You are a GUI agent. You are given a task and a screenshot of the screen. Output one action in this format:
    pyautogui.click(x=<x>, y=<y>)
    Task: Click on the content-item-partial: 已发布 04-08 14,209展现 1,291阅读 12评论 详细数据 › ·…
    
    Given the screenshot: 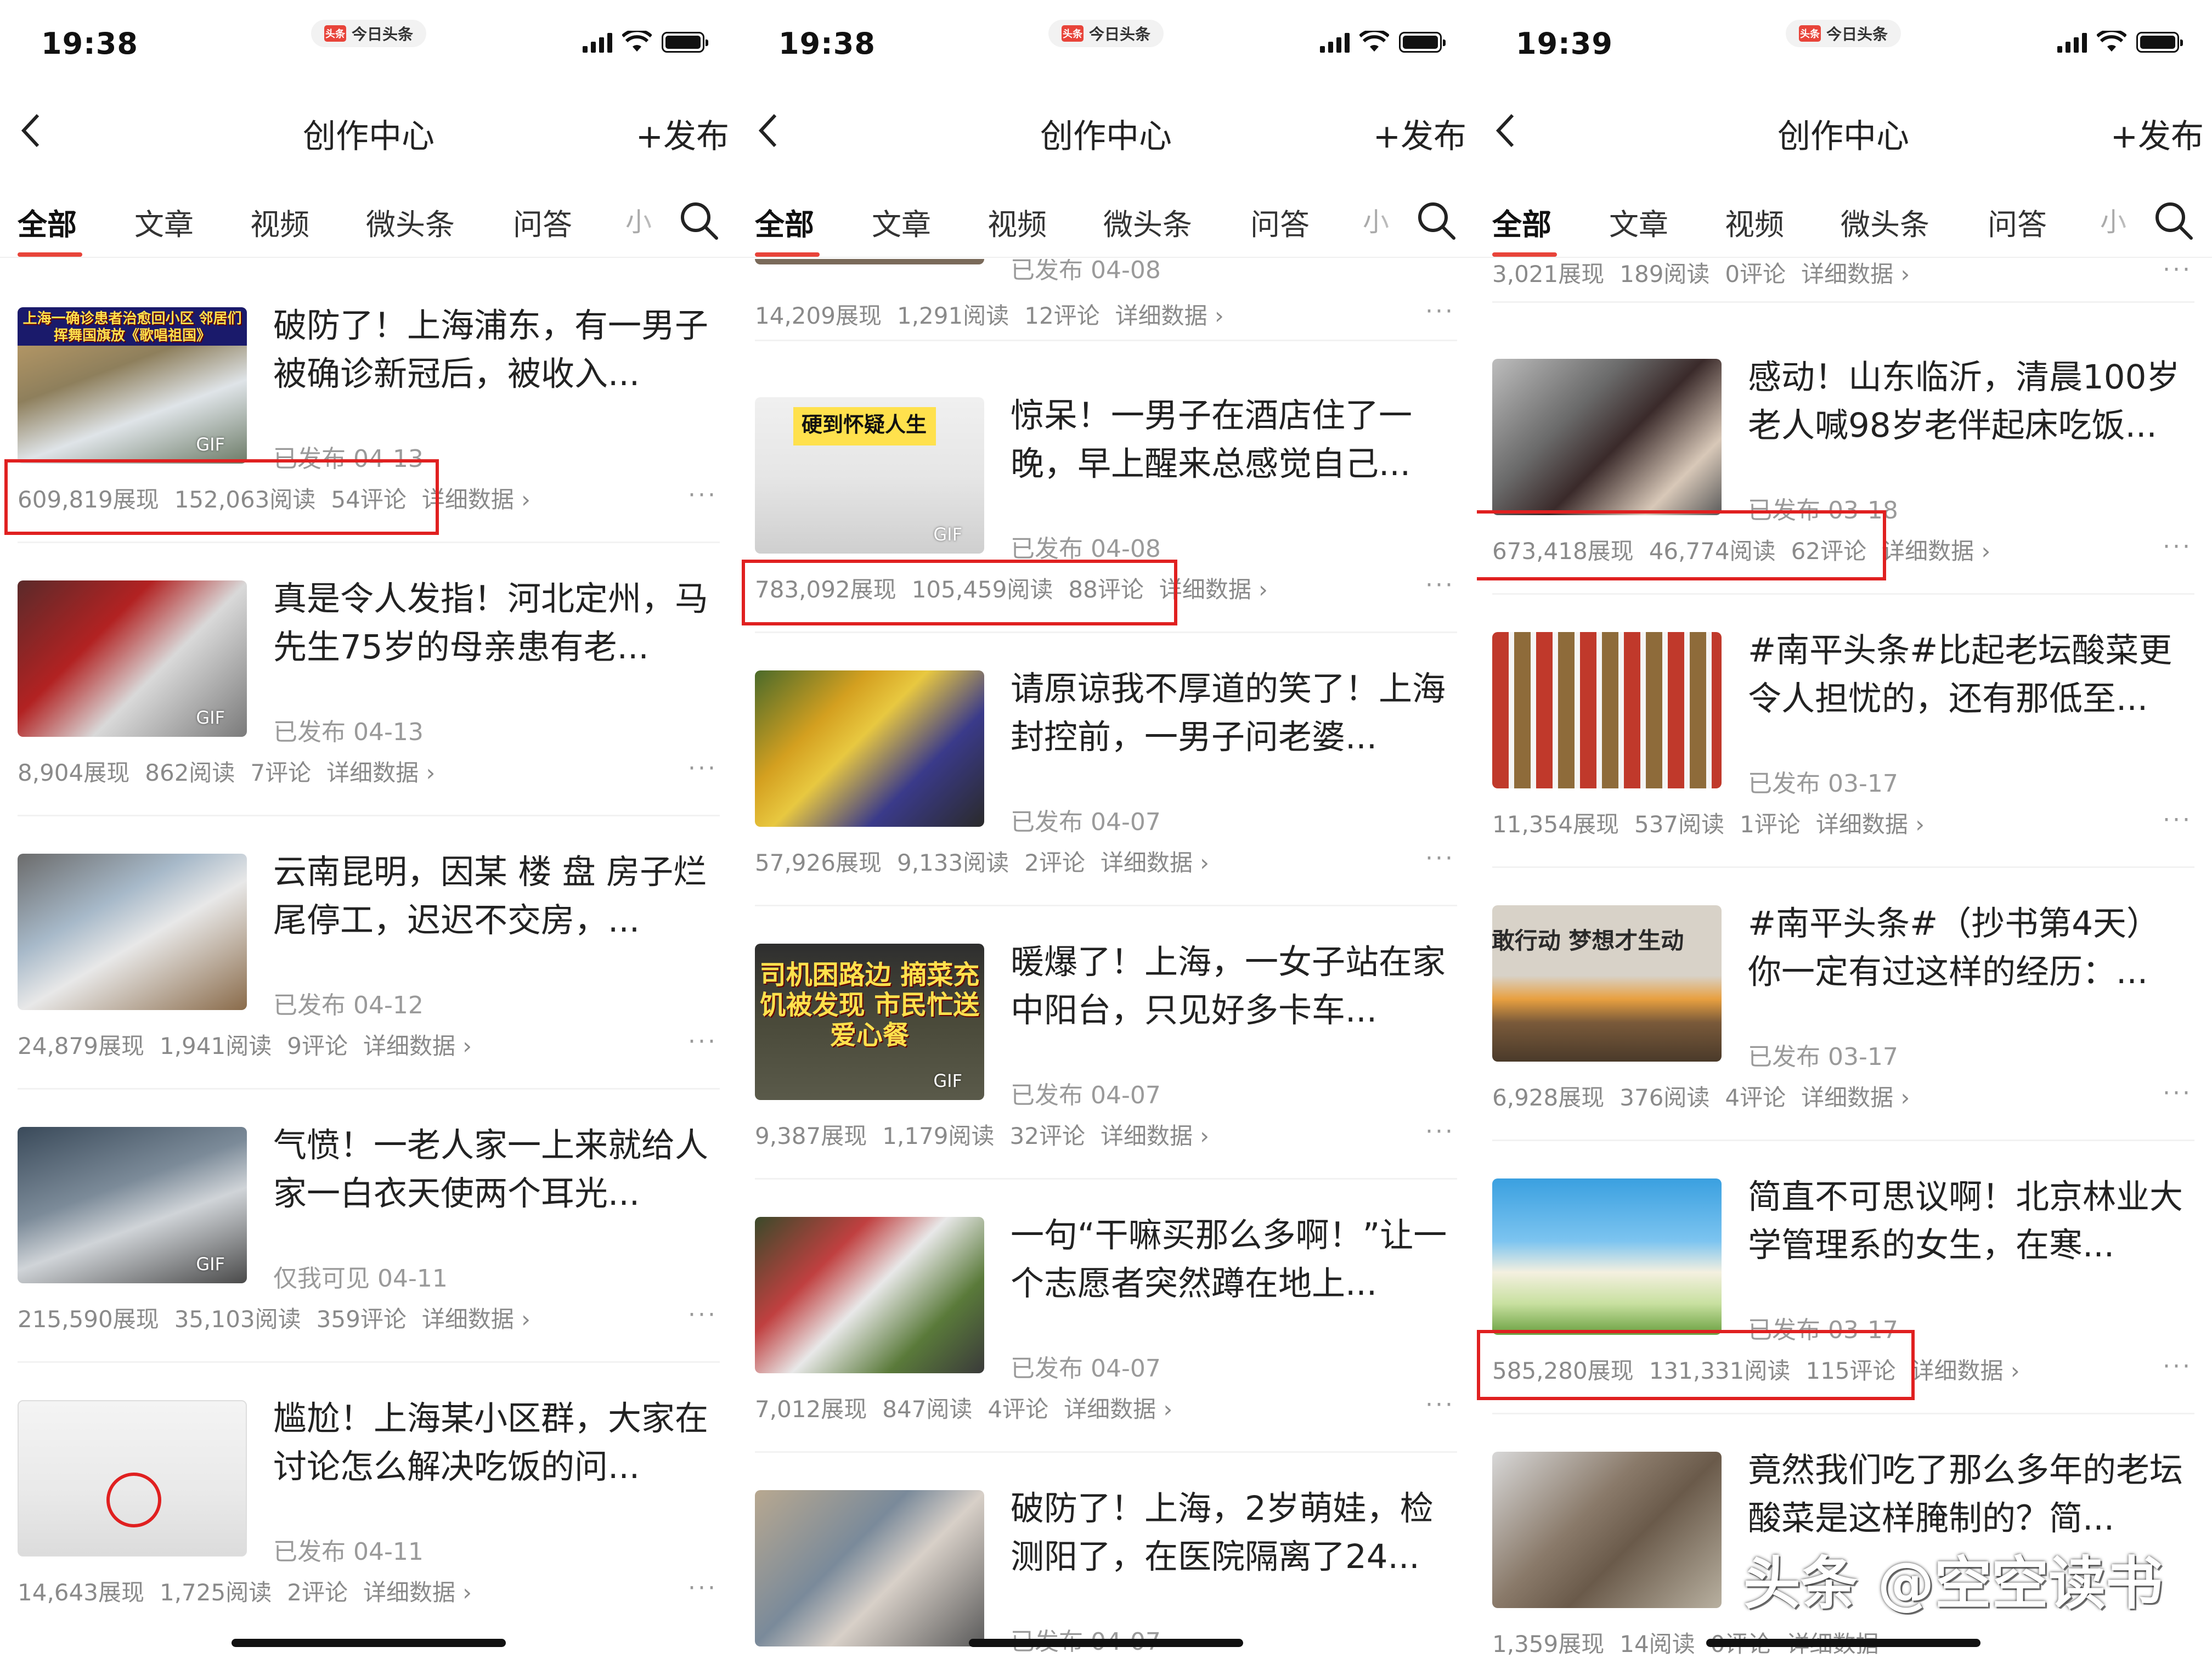 What is the action you would take?
    pyautogui.click(x=1106, y=300)
    